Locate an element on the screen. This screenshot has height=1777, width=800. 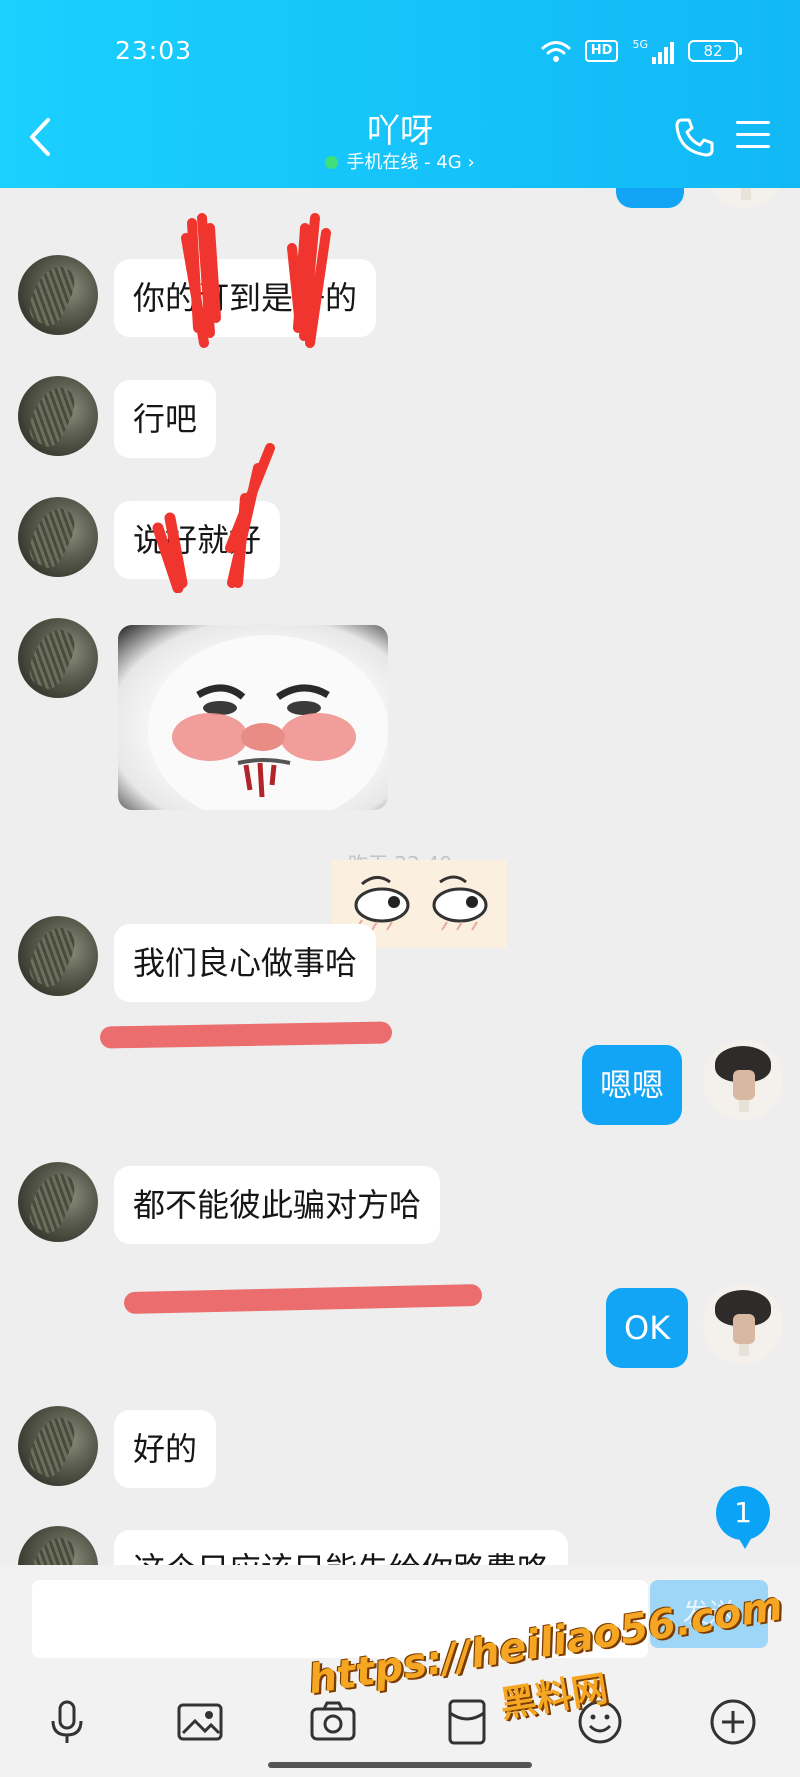
wifi-icon is located at coordinates (556, 51).